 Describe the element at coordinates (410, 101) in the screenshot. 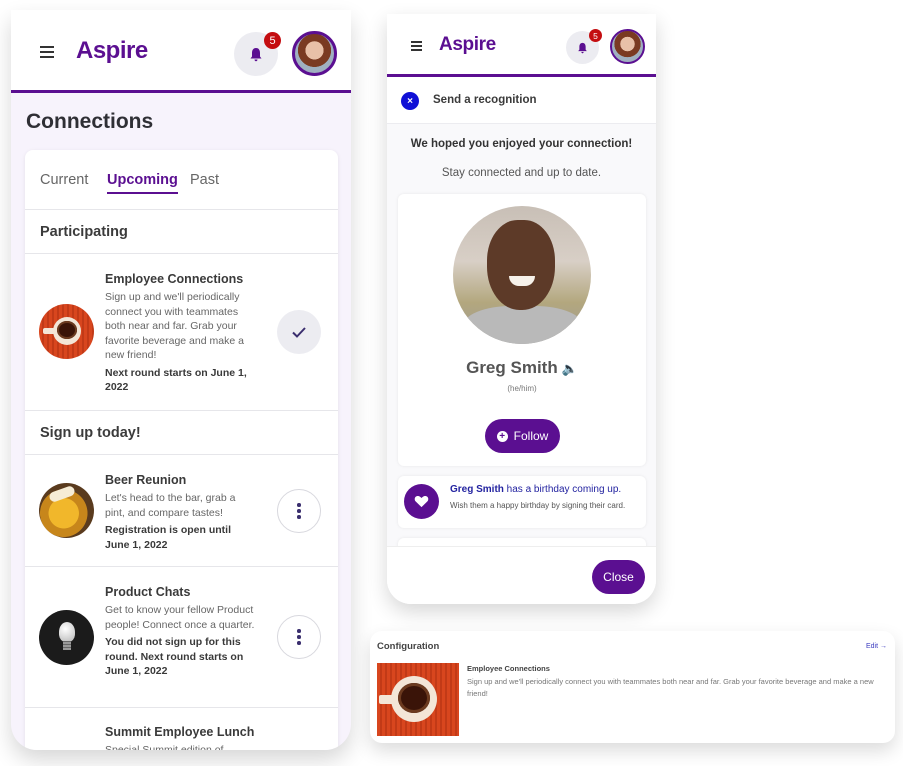

I see `close-icon: ×` at that location.